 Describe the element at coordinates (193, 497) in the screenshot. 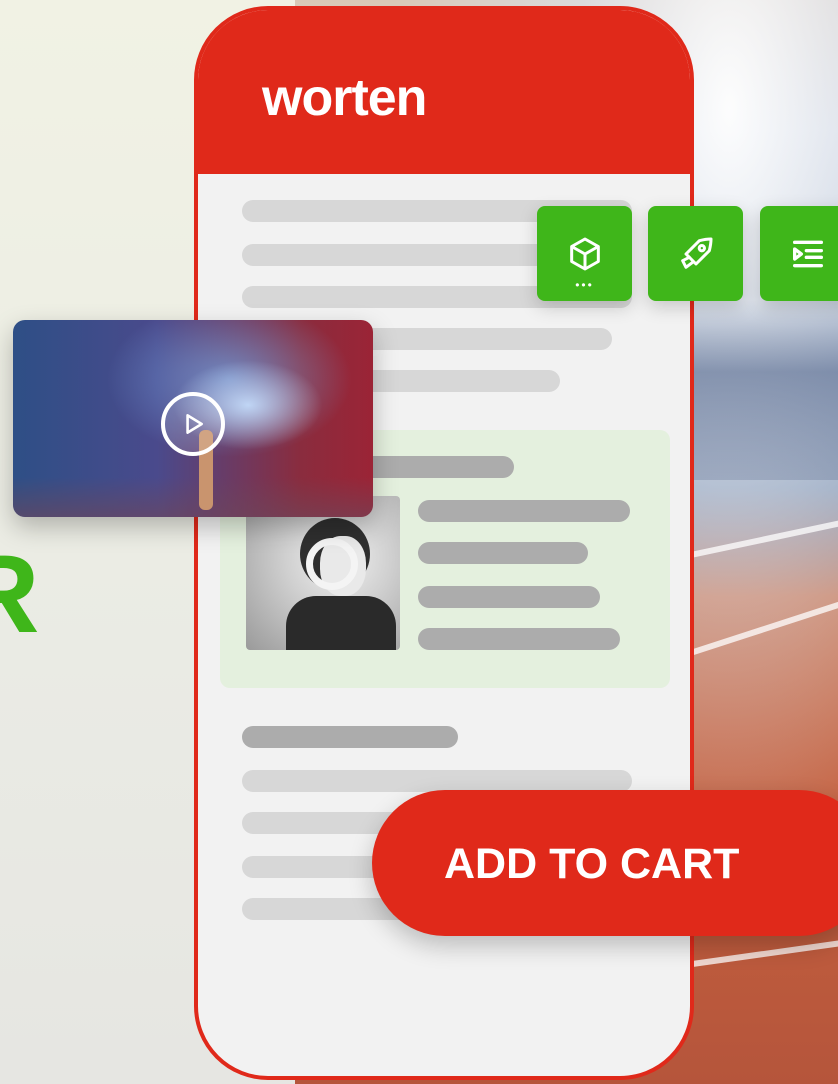

I see `stage-floor` at that location.